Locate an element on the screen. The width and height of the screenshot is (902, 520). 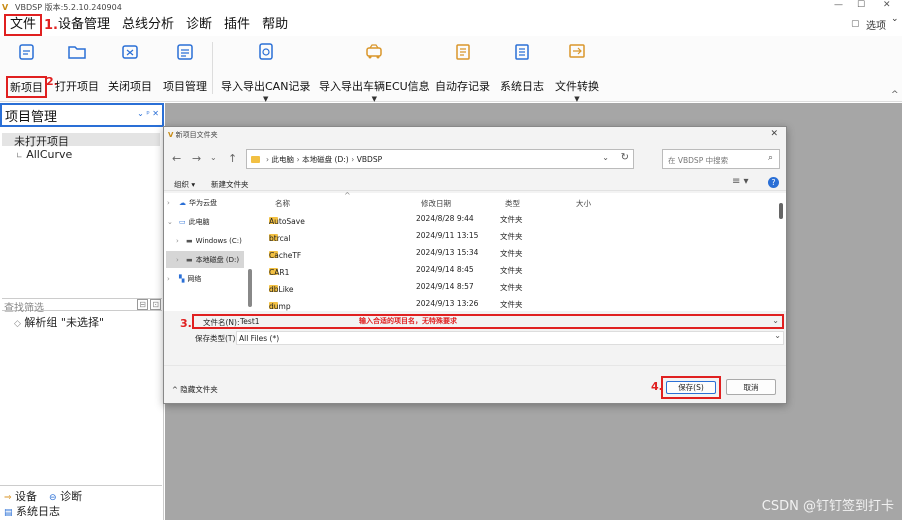
filename-input: Test1 is located at coordinates (250, 321).